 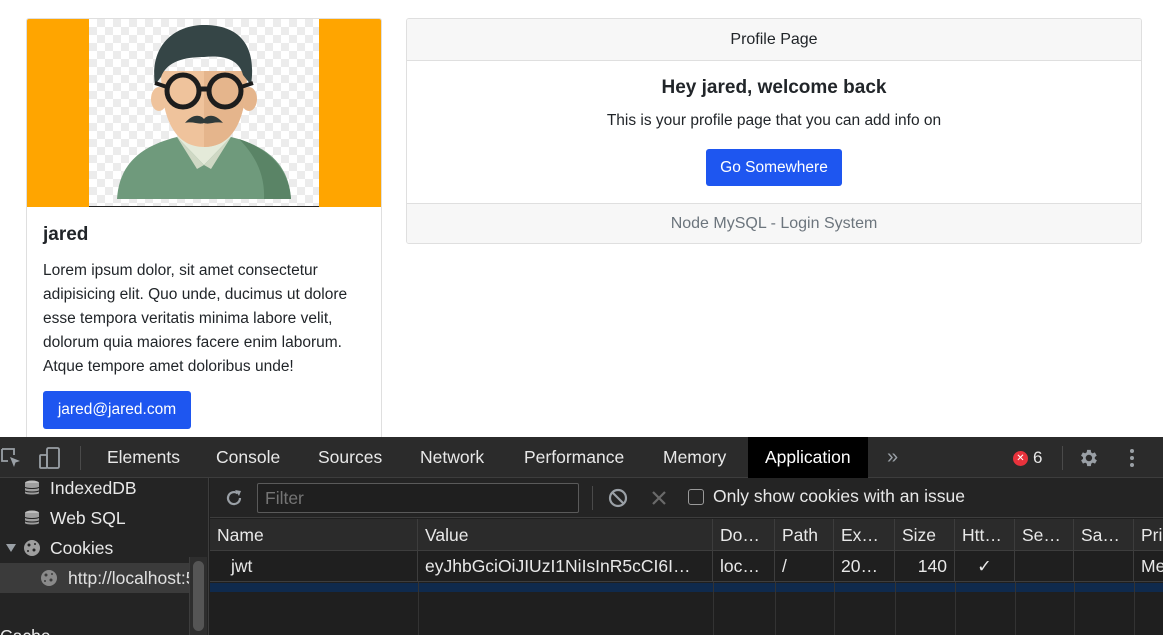 I want to click on more-options-icon, so click(x=1132, y=458).